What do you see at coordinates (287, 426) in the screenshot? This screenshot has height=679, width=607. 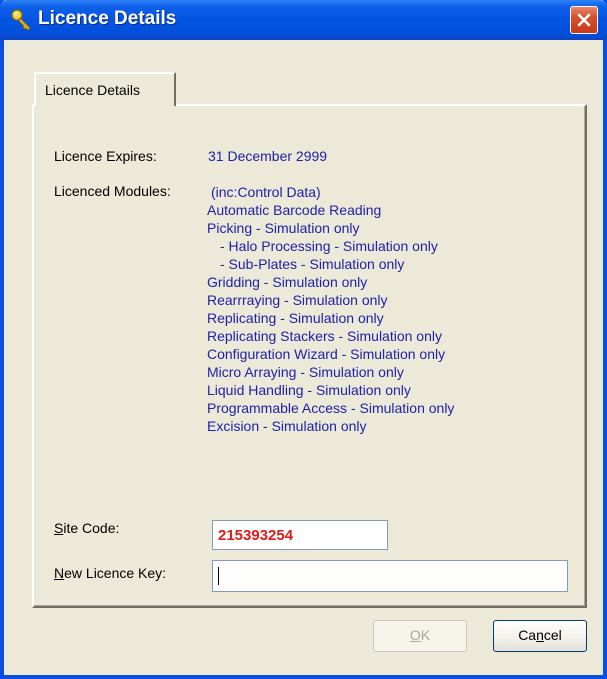 I see `list-item: Excision - Simulation only` at bounding box center [287, 426].